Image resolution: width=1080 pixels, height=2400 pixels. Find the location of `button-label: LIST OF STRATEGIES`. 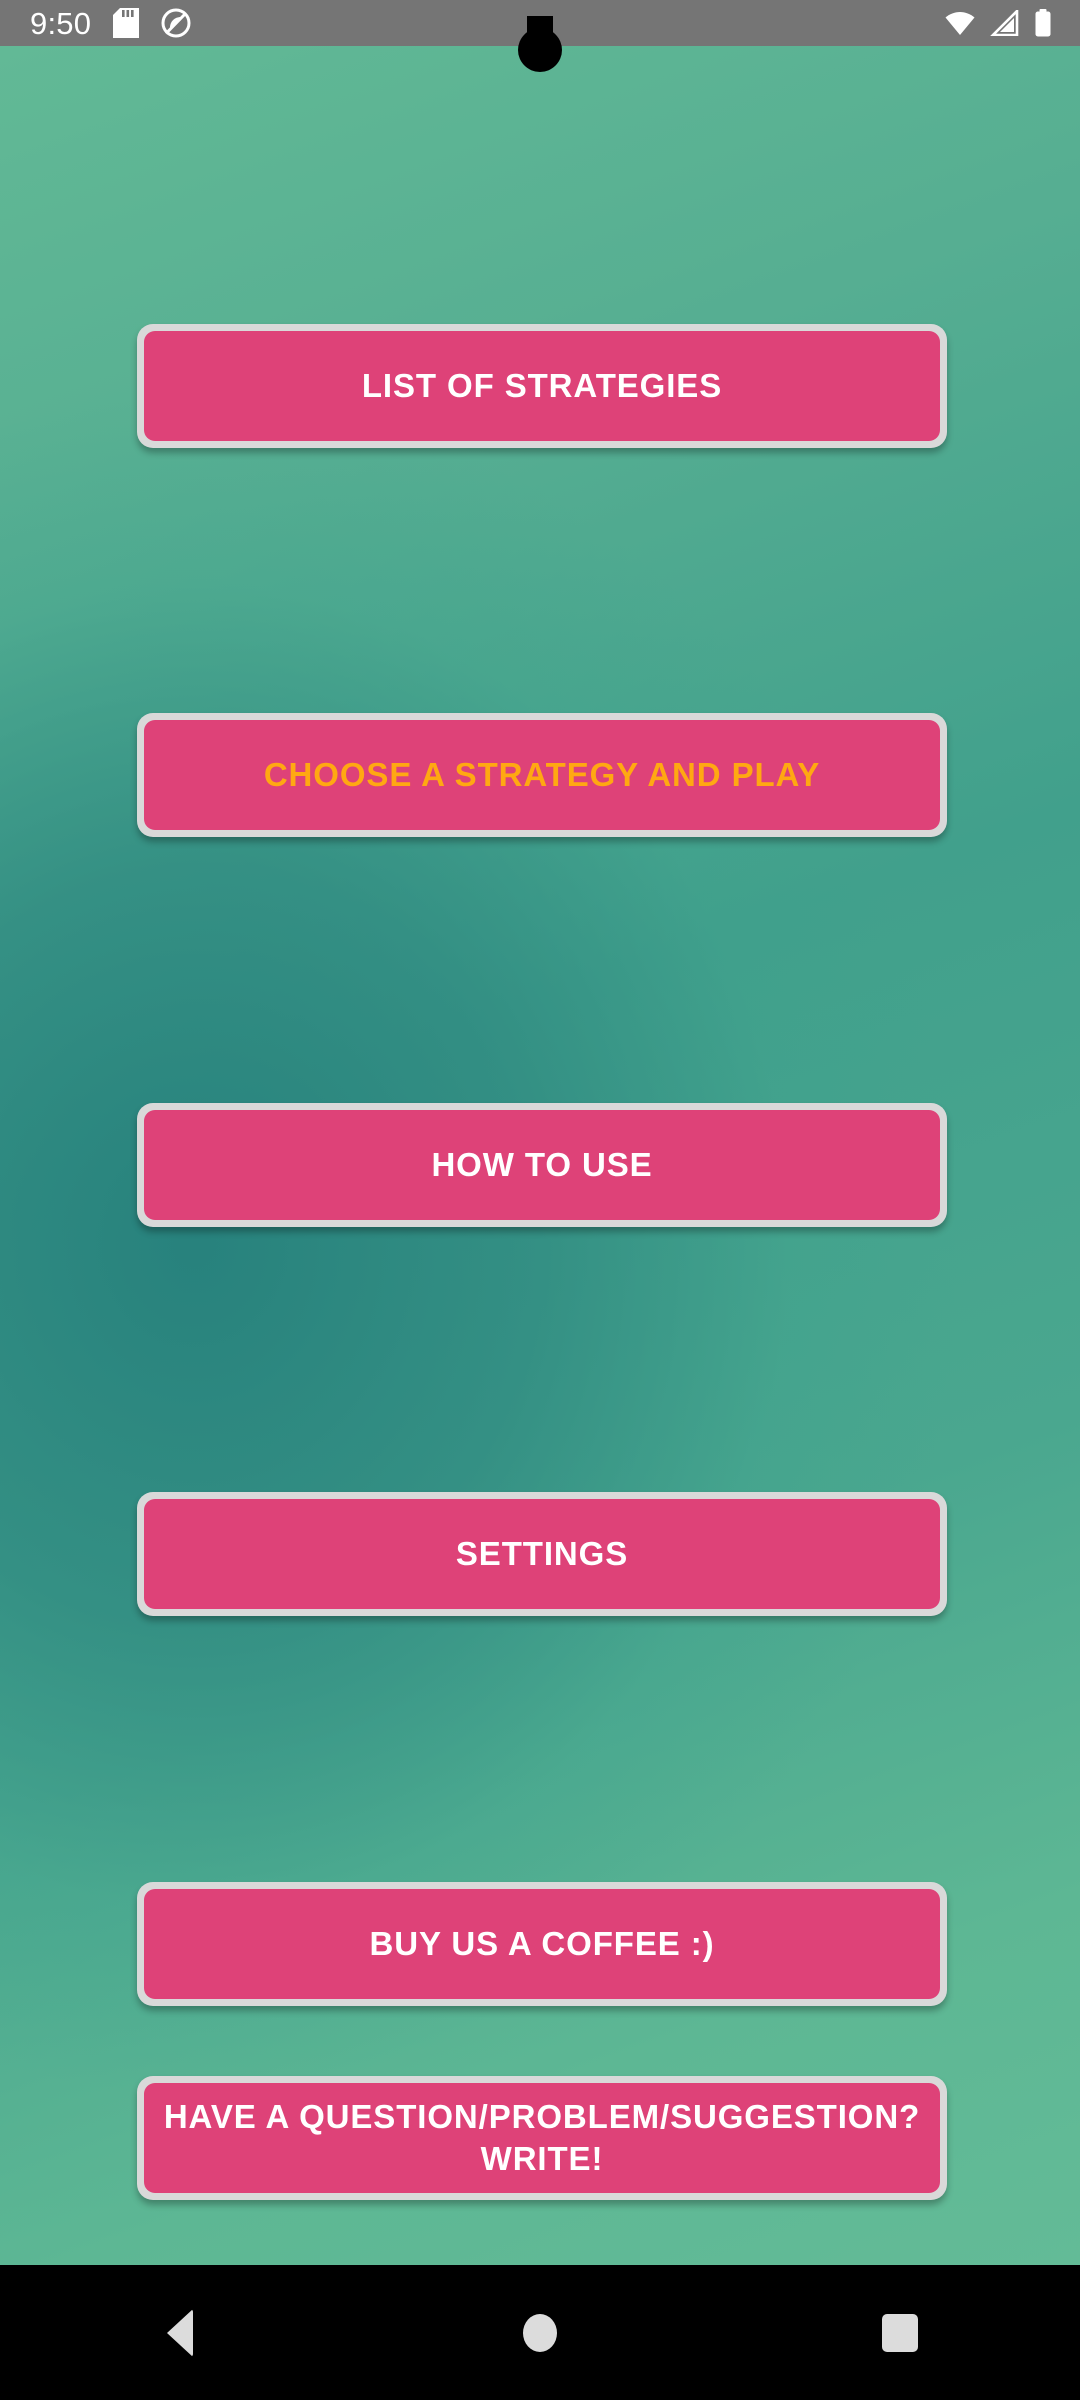

button-label: LIST OF STRATEGIES is located at coordinates (542, 385).